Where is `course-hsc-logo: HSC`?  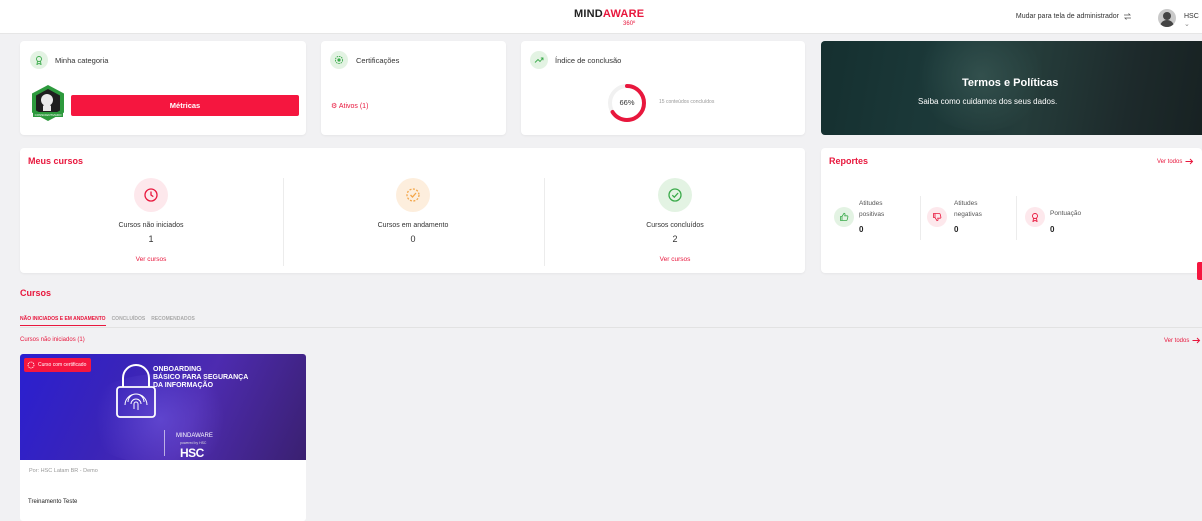 course-hsc-logo: HSC is located at coordinates (192, 453).